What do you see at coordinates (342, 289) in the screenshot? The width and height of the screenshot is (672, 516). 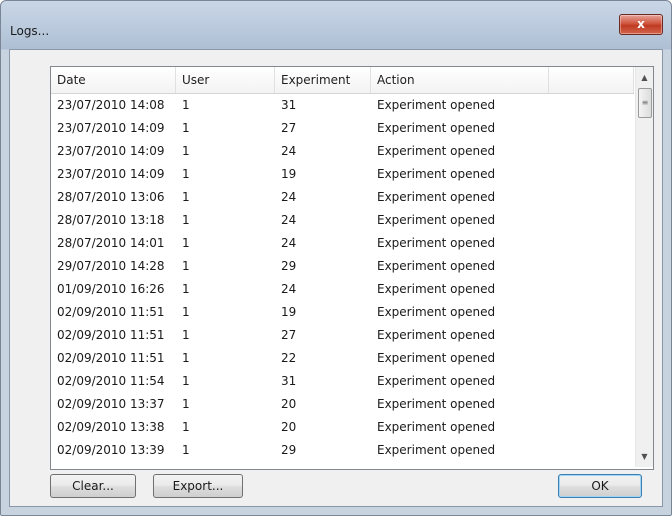 I see `table-row: 01/09/2010 16:26 1 24 Experiment opened` at bounding box center [342, 289].